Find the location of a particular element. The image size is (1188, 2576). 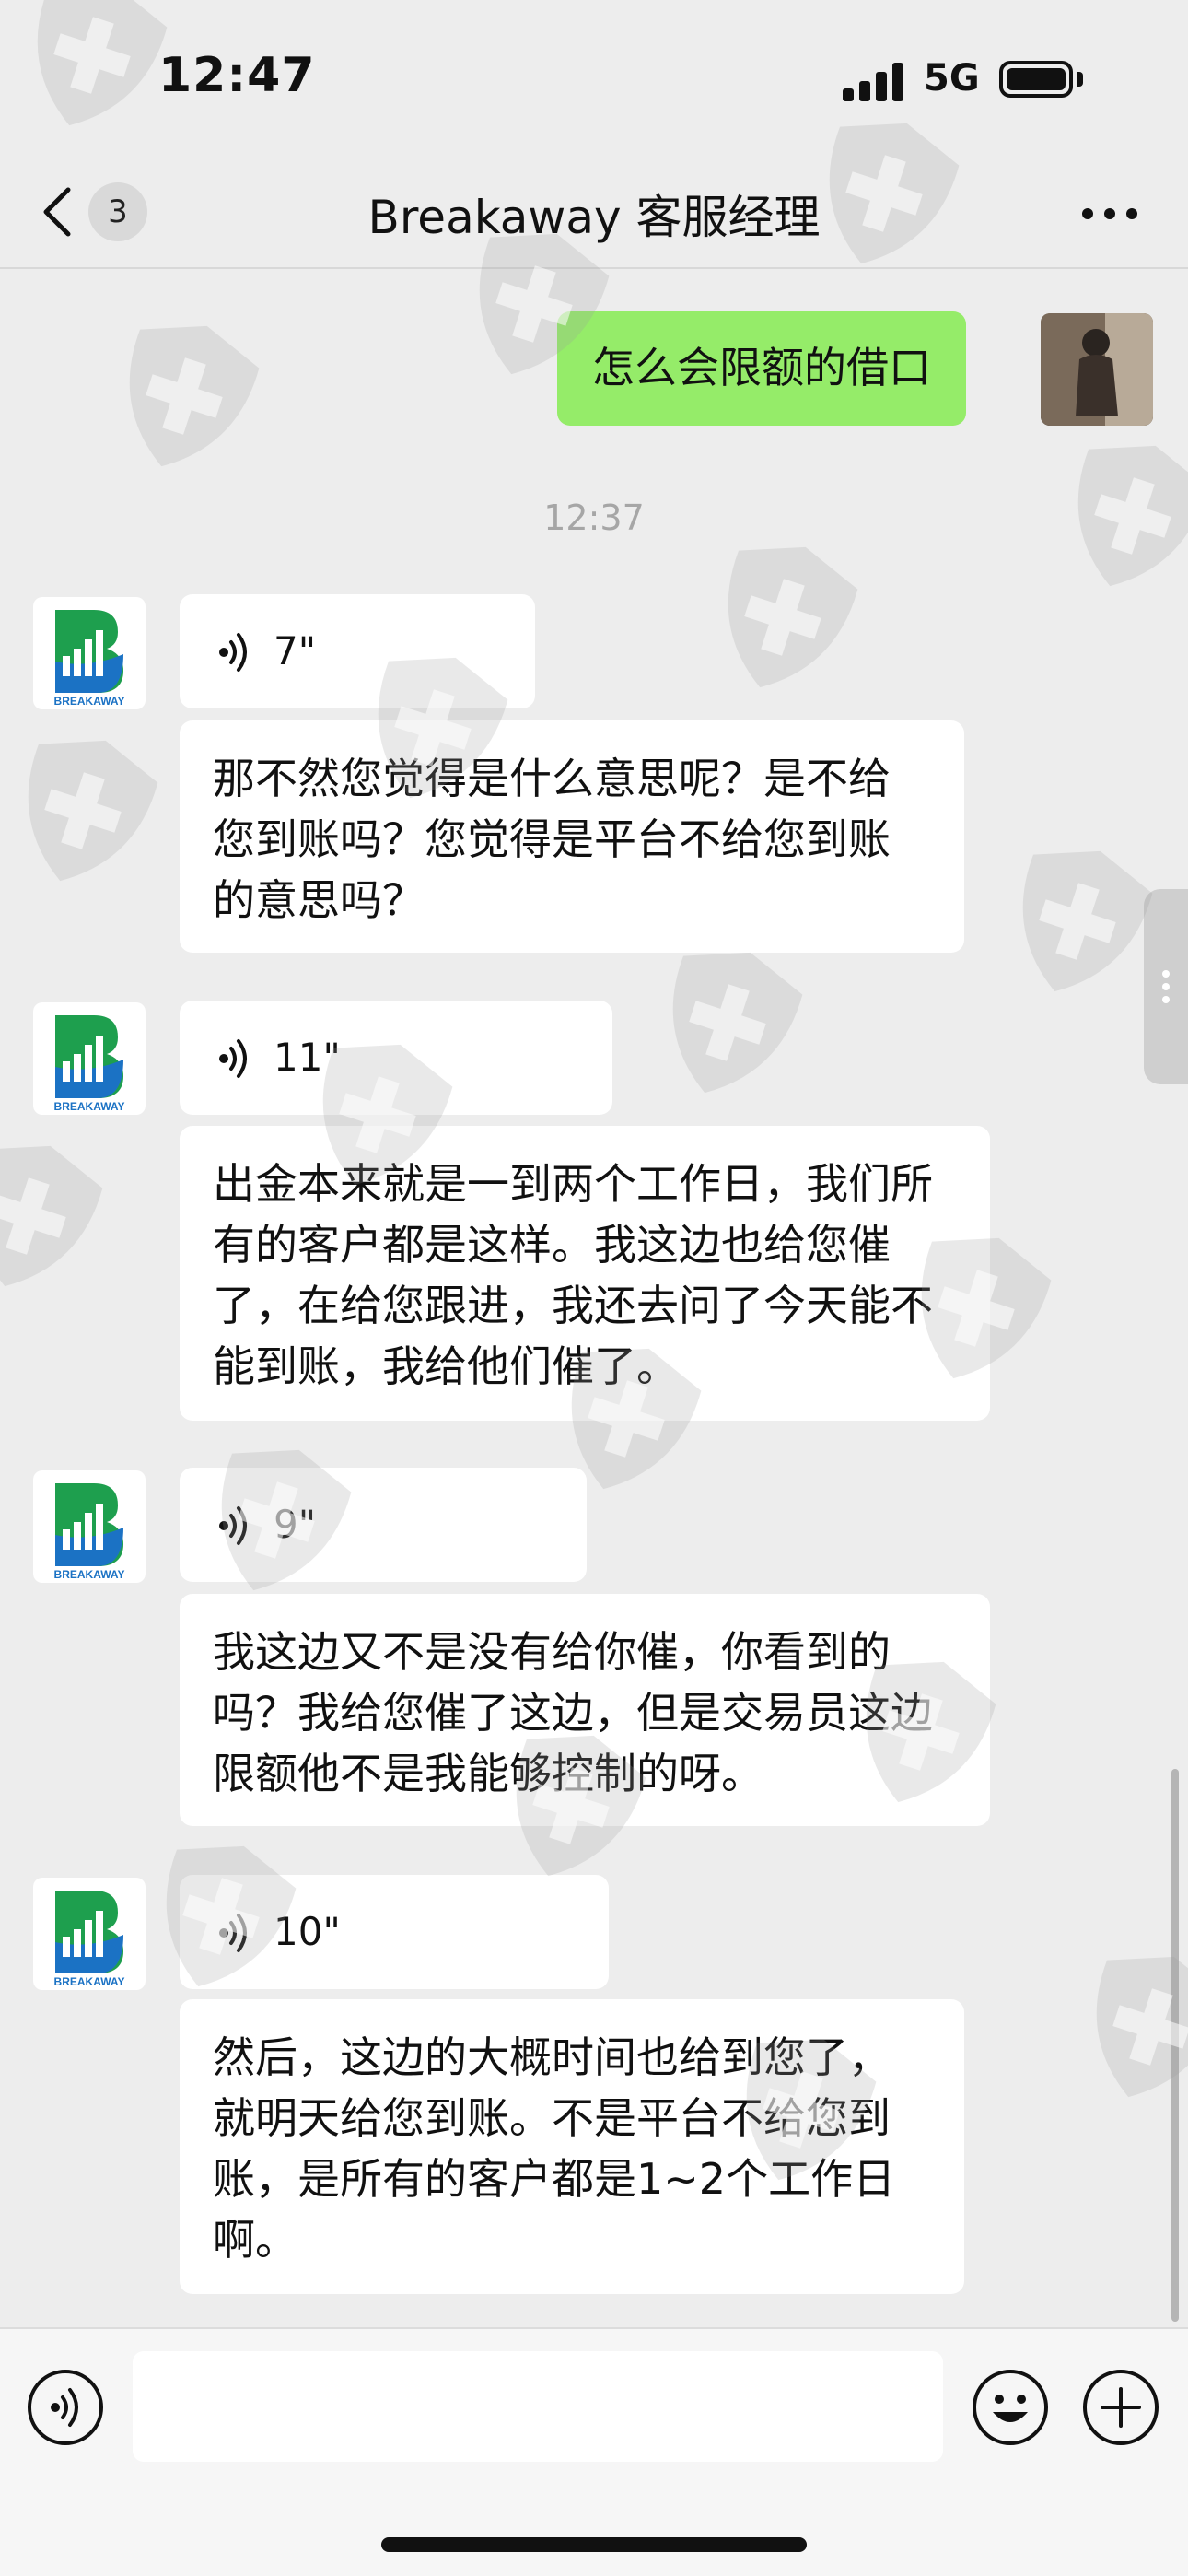

status-time: 12:47 is located at coordinates (237, 75).